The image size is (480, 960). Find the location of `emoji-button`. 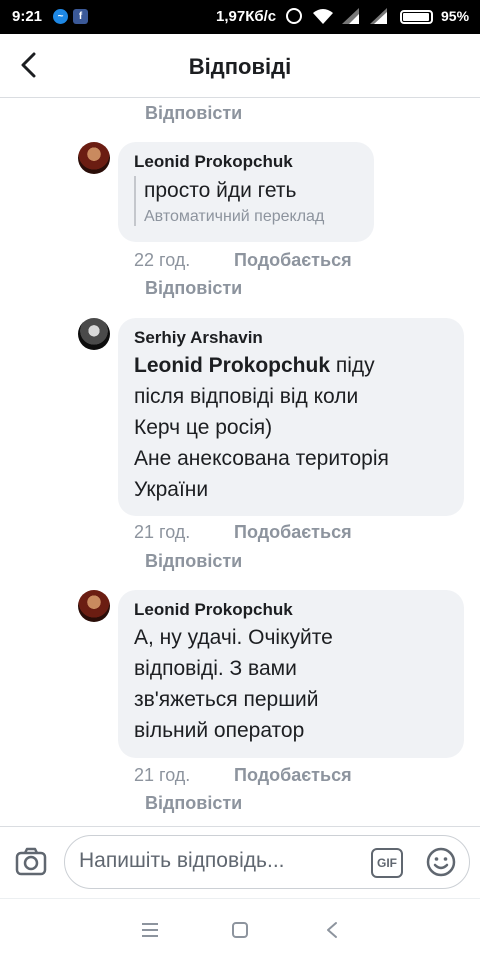

emoji-button is located at coordinates (441, 862).